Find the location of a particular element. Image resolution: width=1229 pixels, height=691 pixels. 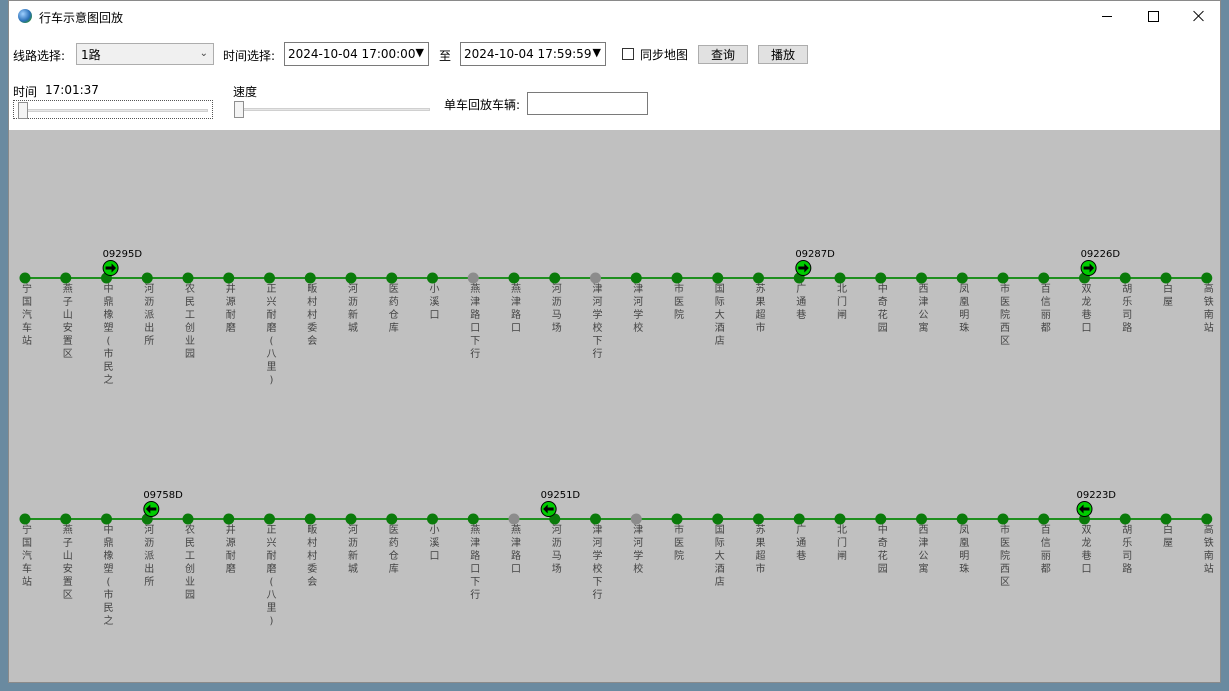

bus-marker: 09287D is located at coordinates (815, 262).